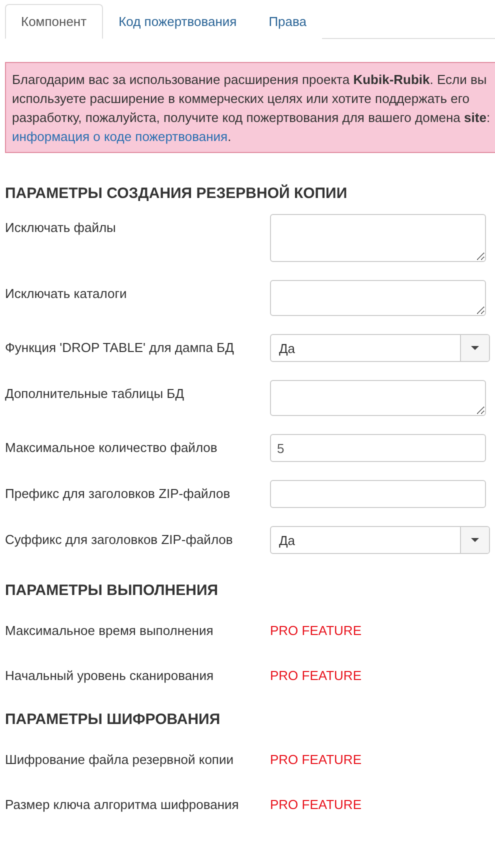  What do you see at coordinates (119, 759) in the screenshot?
I see `field-label: Шифрование файла резервной копии` at bounding box center [119, 759].